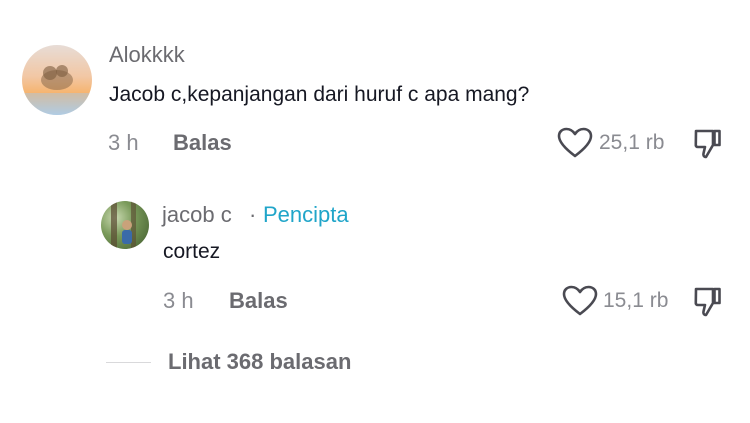 This screenshot has width=750, height=423. What do you see at coordinates (636, 300) in the screenshot?
I see `like-count: 15,1 rb` at bounding box center [636, 300].